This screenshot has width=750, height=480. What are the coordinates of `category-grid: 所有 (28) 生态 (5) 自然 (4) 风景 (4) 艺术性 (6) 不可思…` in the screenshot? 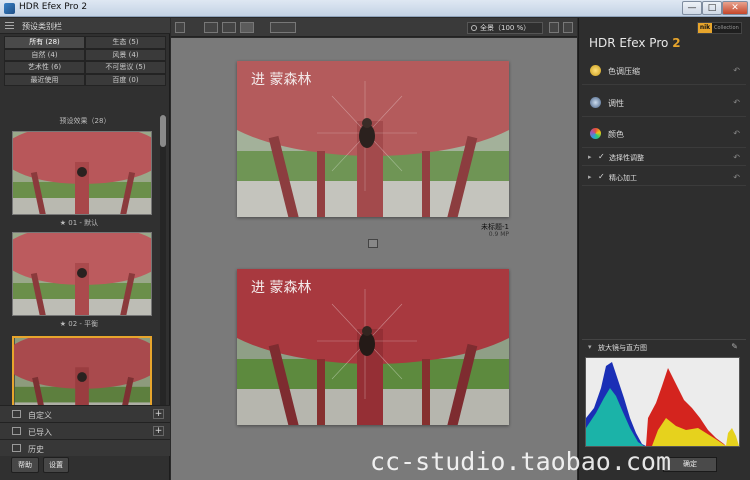 It's located at (85, 61).